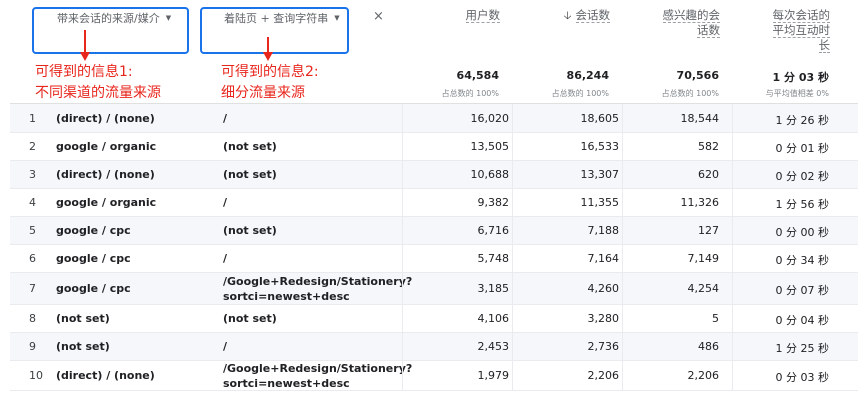  I want to click on engaged-sessions-cell: 486, so click(708, 346).